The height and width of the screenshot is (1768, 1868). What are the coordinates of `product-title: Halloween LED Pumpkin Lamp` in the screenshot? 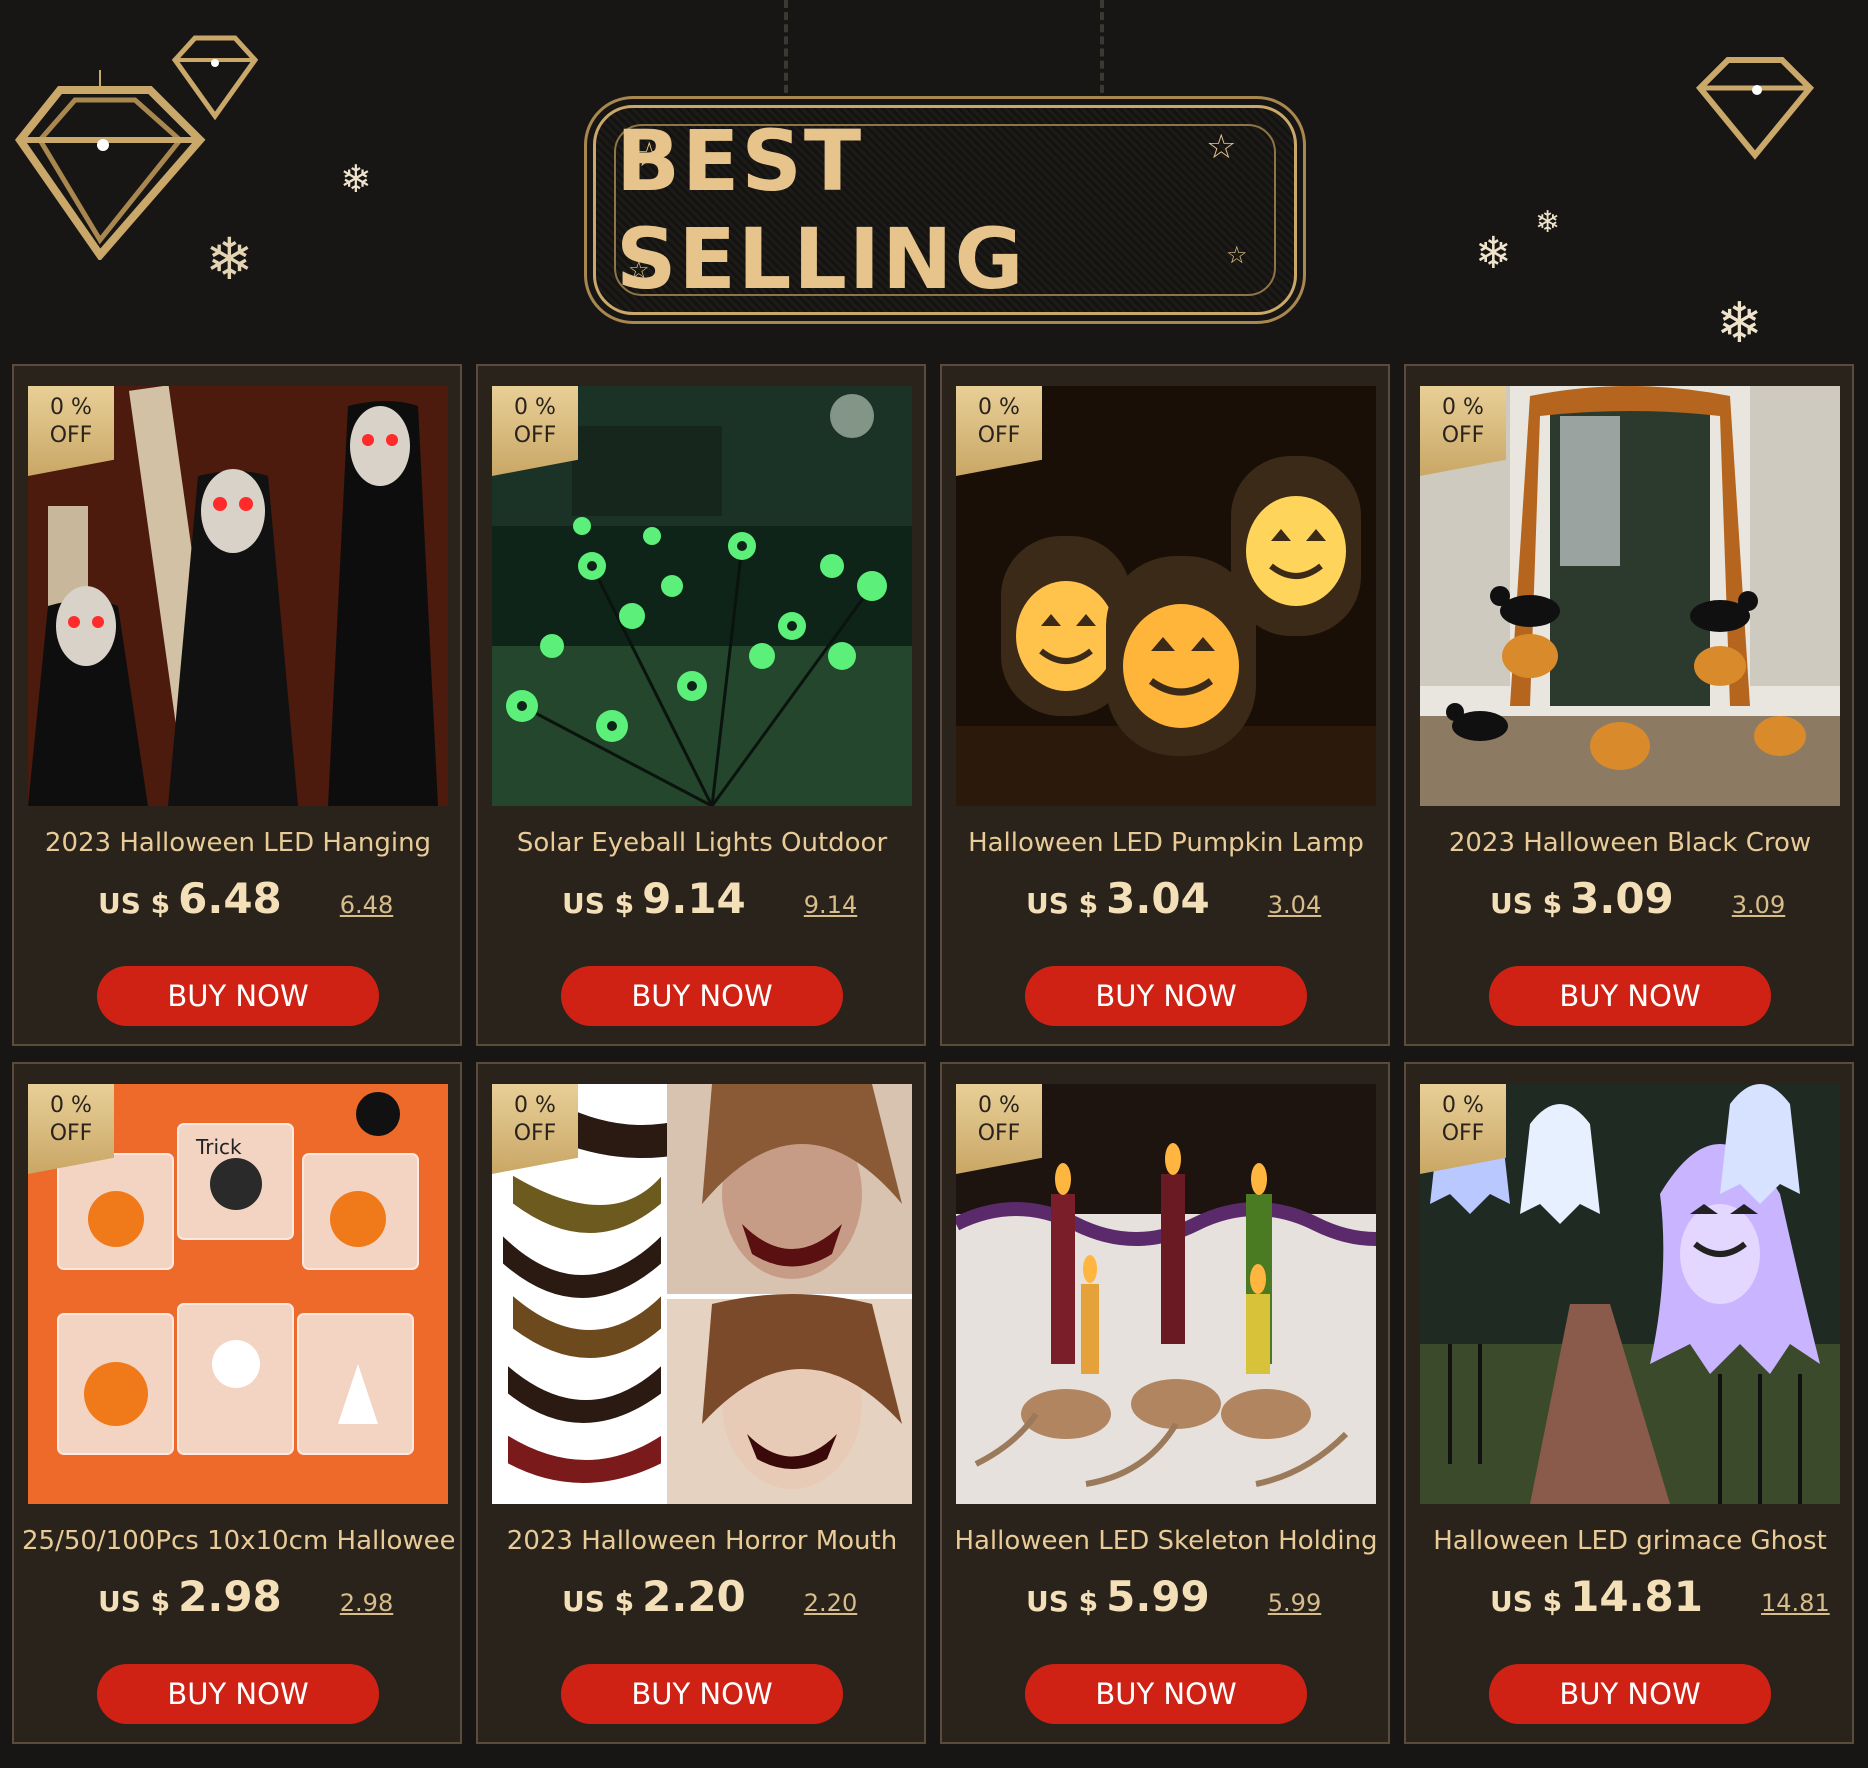 It's located at (1166, 844).